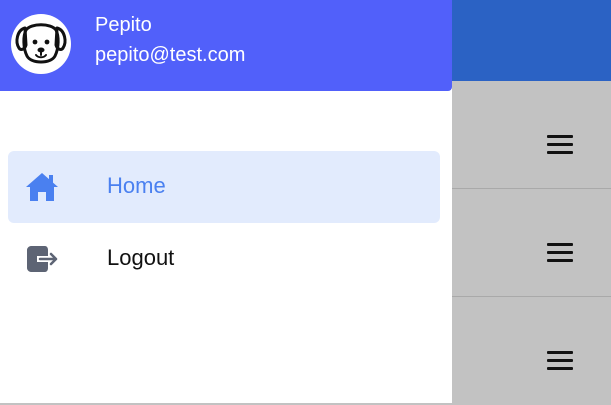 The image size is (611, 405). Describe the element at coordinates (42, 187) in the screenshot. I see `home-icon` at that location.